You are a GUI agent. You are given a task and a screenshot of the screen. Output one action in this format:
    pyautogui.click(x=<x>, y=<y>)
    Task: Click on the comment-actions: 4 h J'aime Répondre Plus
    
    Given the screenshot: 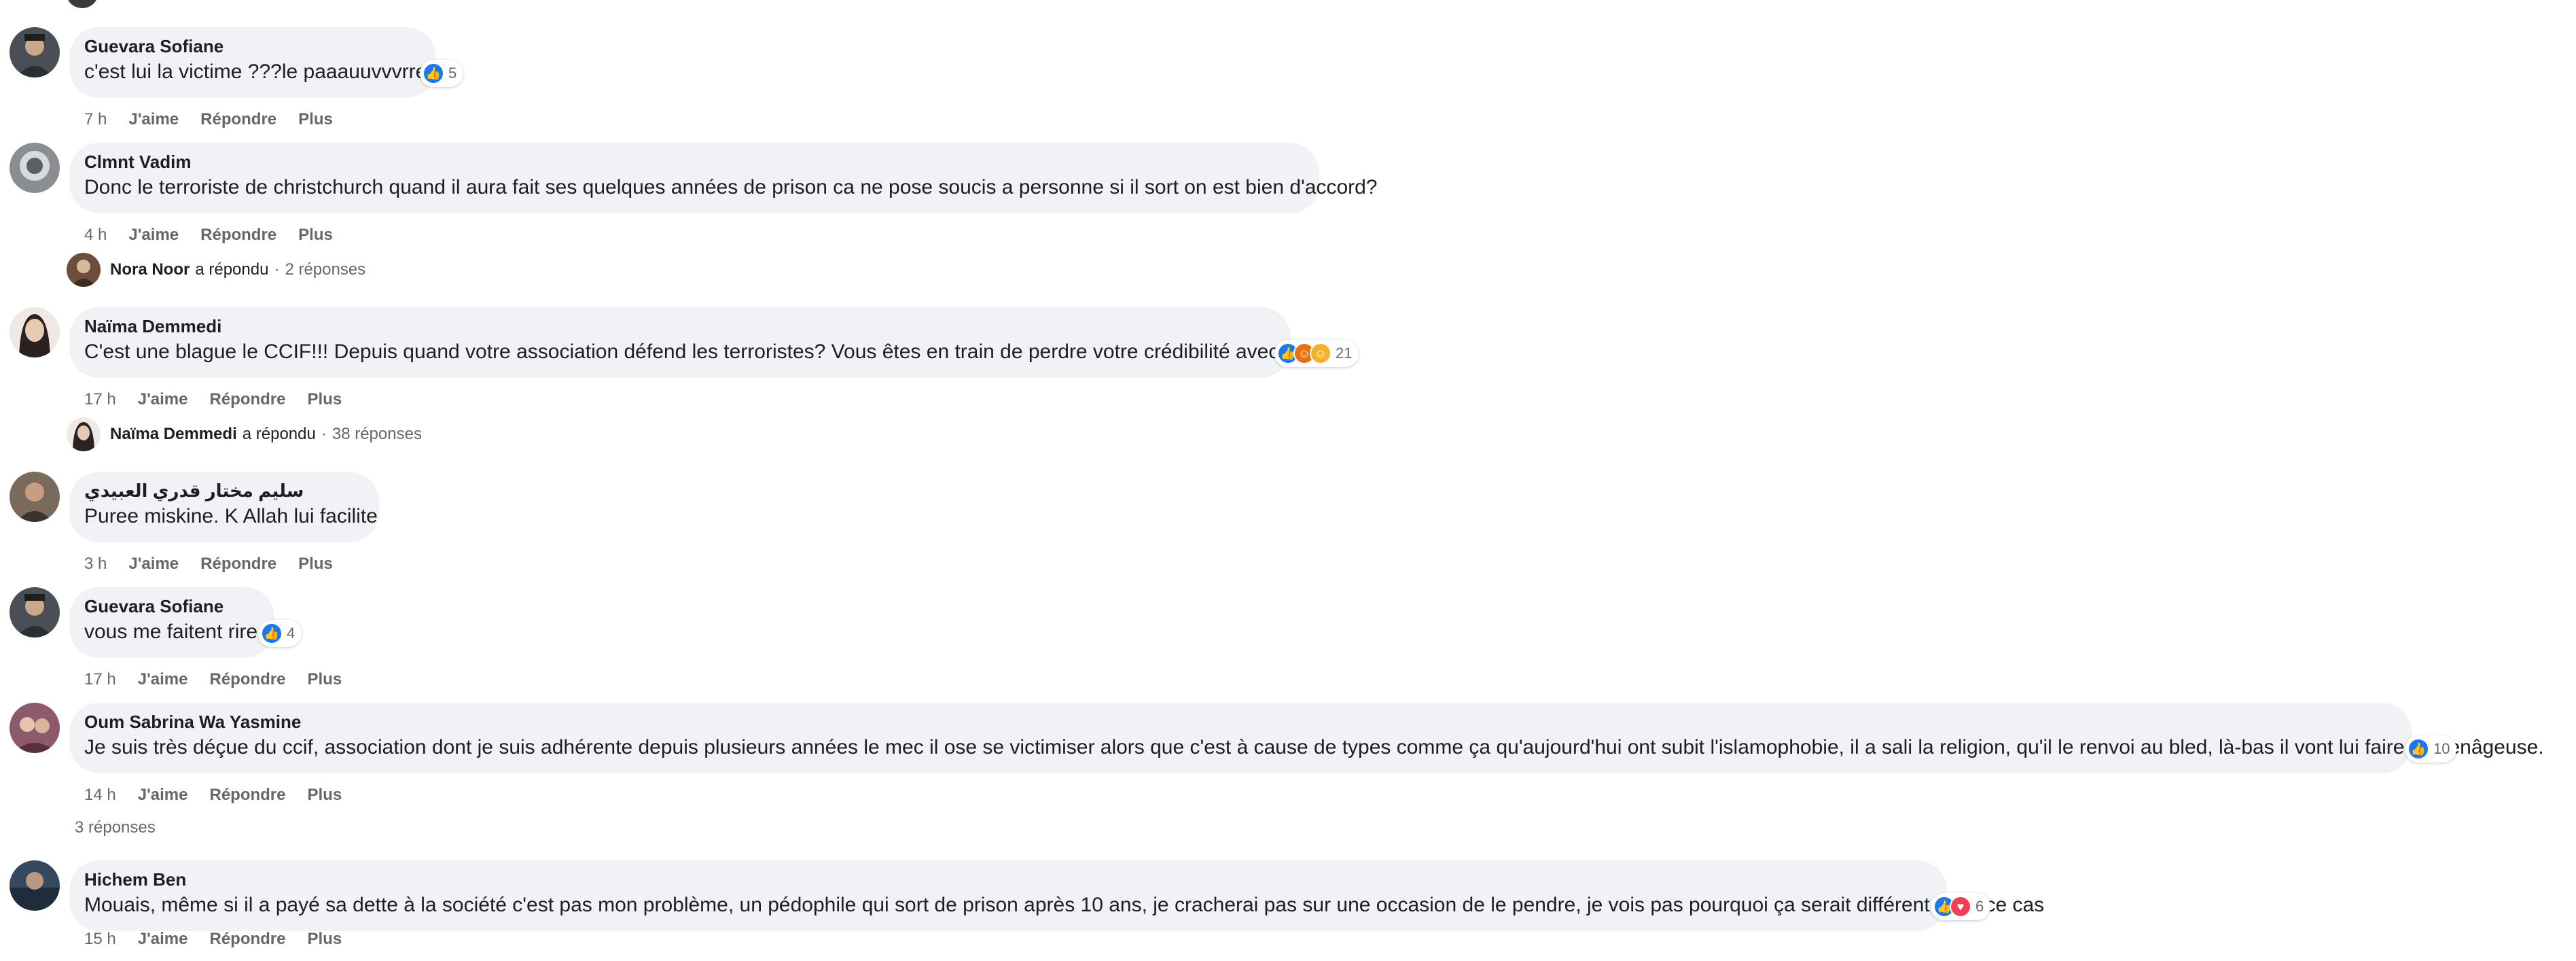 What is the action you would take?
    pyautogui.click(x=219, y=235)
    